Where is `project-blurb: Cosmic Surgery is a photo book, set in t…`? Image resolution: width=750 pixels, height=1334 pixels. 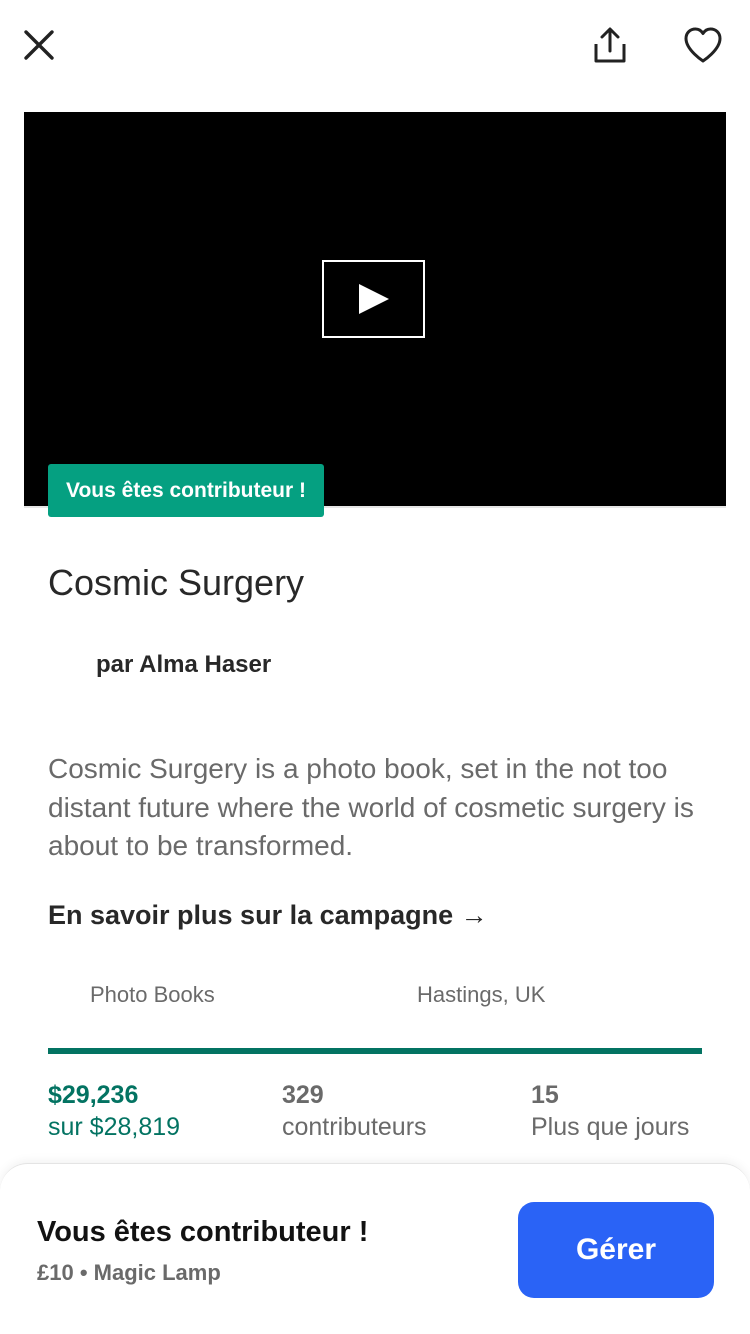
project-blurb: Cosmic Surgery is a photo book, set in t… is located at coordinates (371, 807).